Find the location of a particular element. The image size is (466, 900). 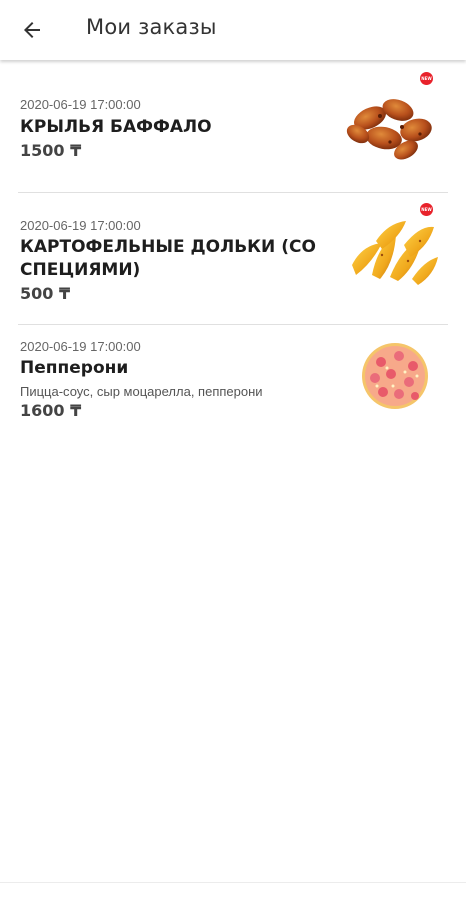

order-price: 1600 ₸ is located at coordinates (51, 410).